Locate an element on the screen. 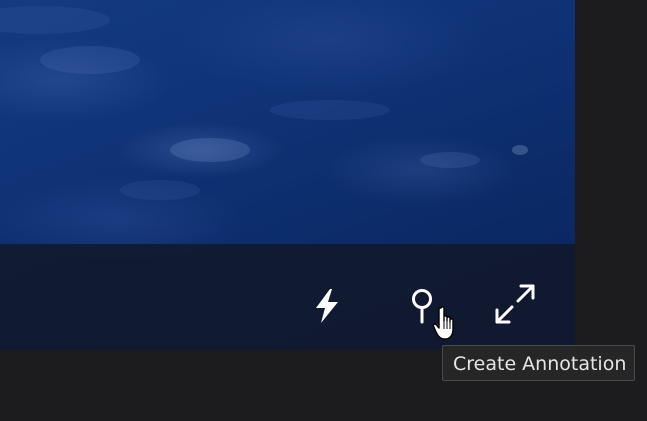 The height and width of the screenshot is (421, 647). flash-button is located at coordinates (327, 306).